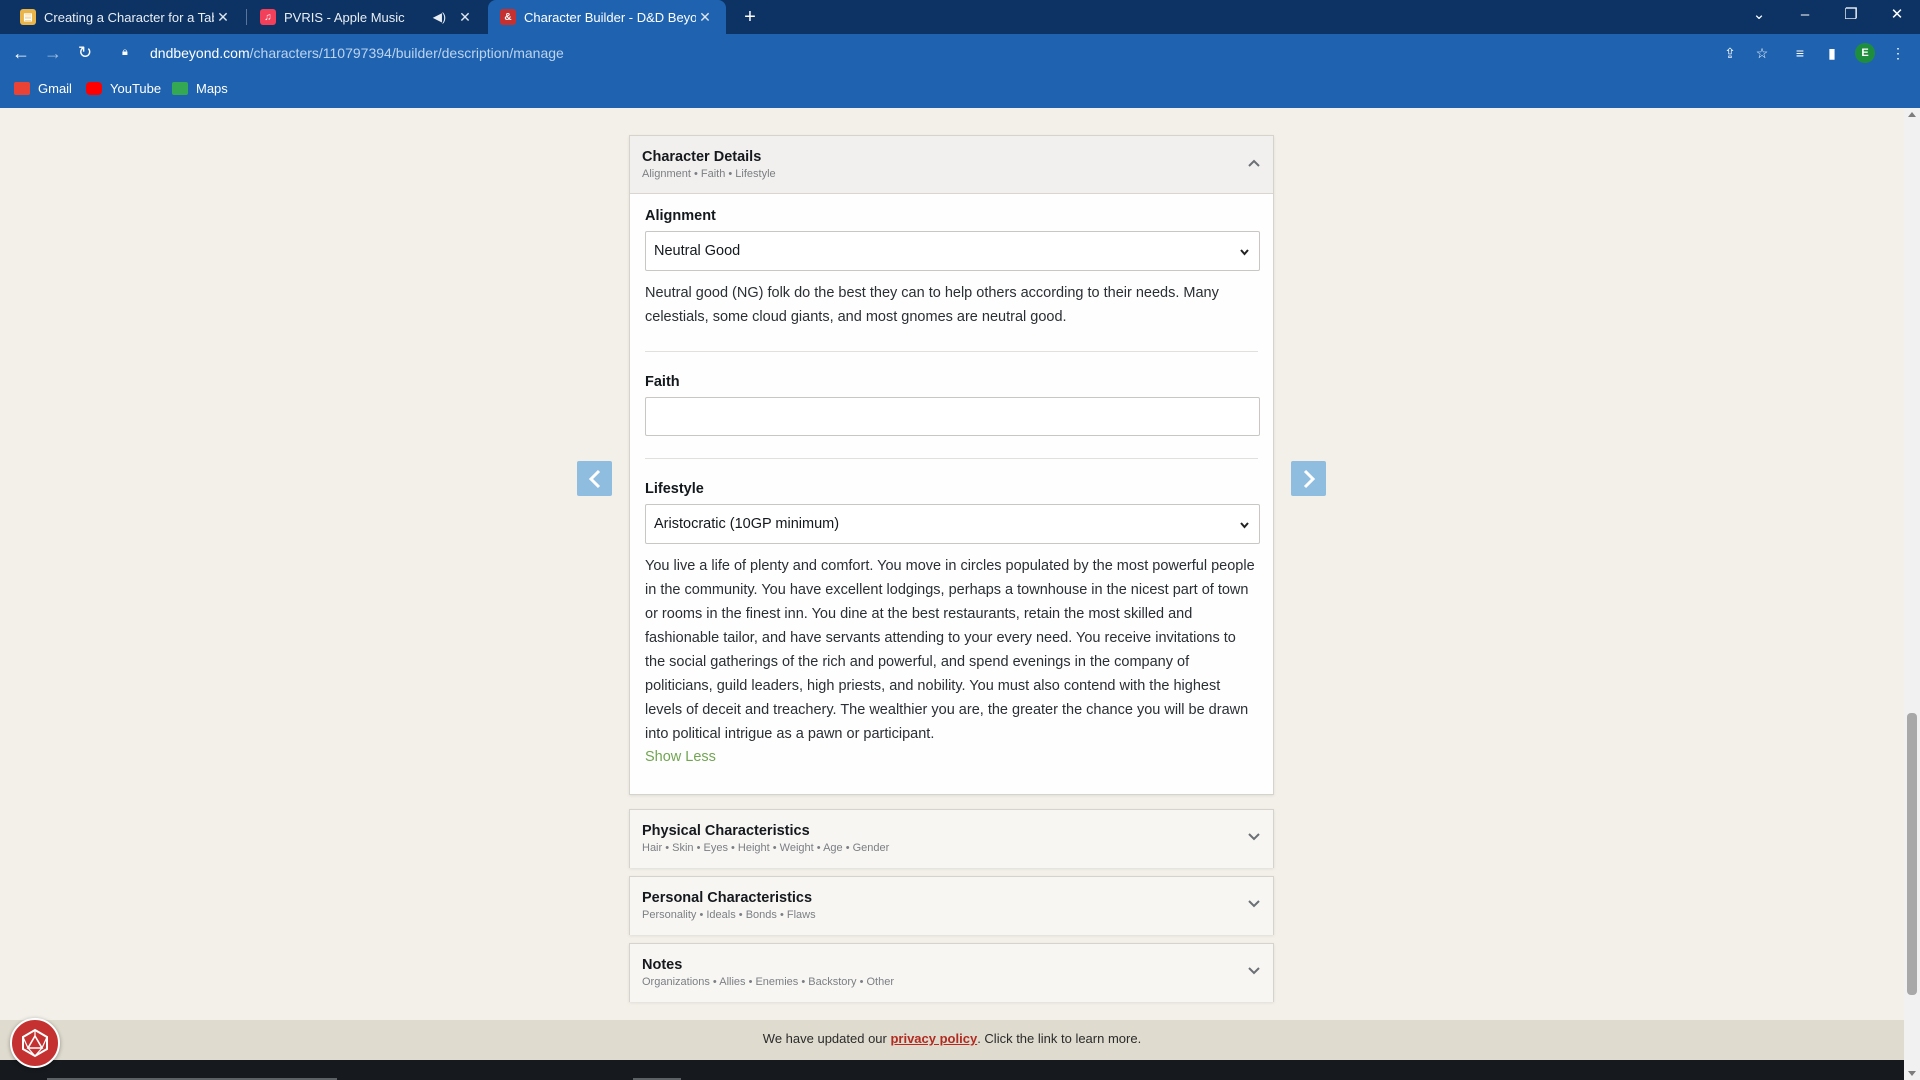 The image size is (1920, 1080). I want to click on scrollbar-thumb, so click(1912, 854).